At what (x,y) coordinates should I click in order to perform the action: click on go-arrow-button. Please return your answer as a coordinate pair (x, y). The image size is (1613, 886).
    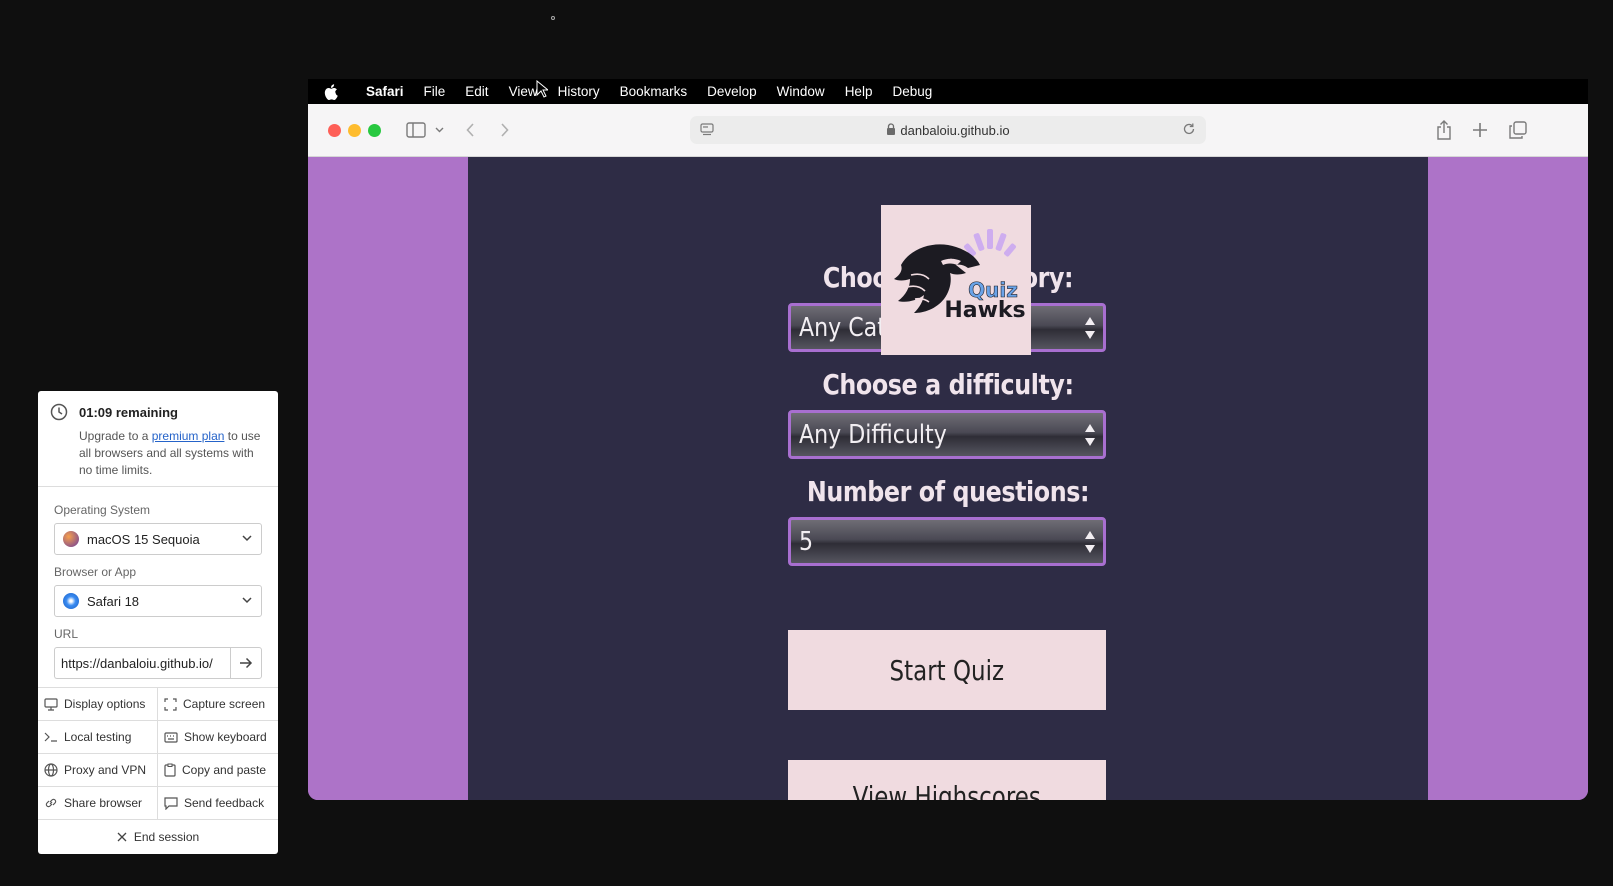
    Looking at the image, I should click on (246, 663).